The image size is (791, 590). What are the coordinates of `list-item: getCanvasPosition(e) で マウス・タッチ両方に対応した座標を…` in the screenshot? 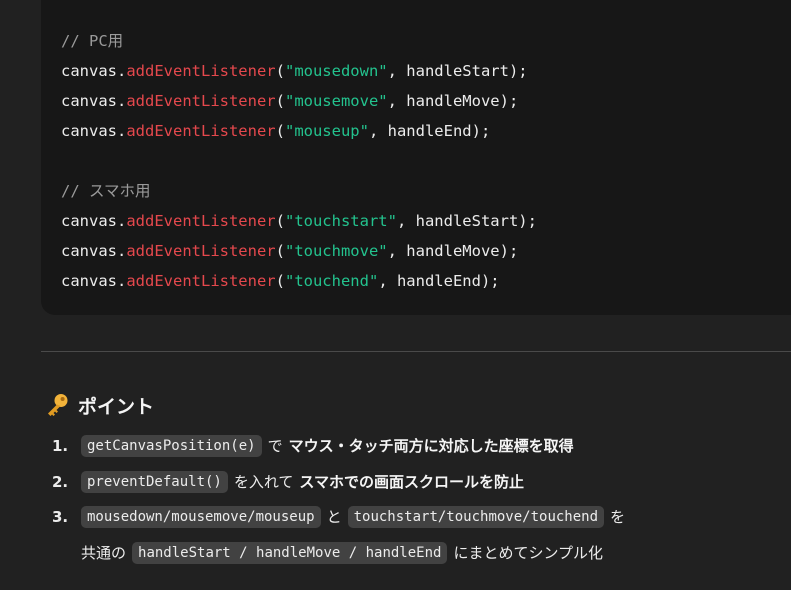 It's located at (327, 446).